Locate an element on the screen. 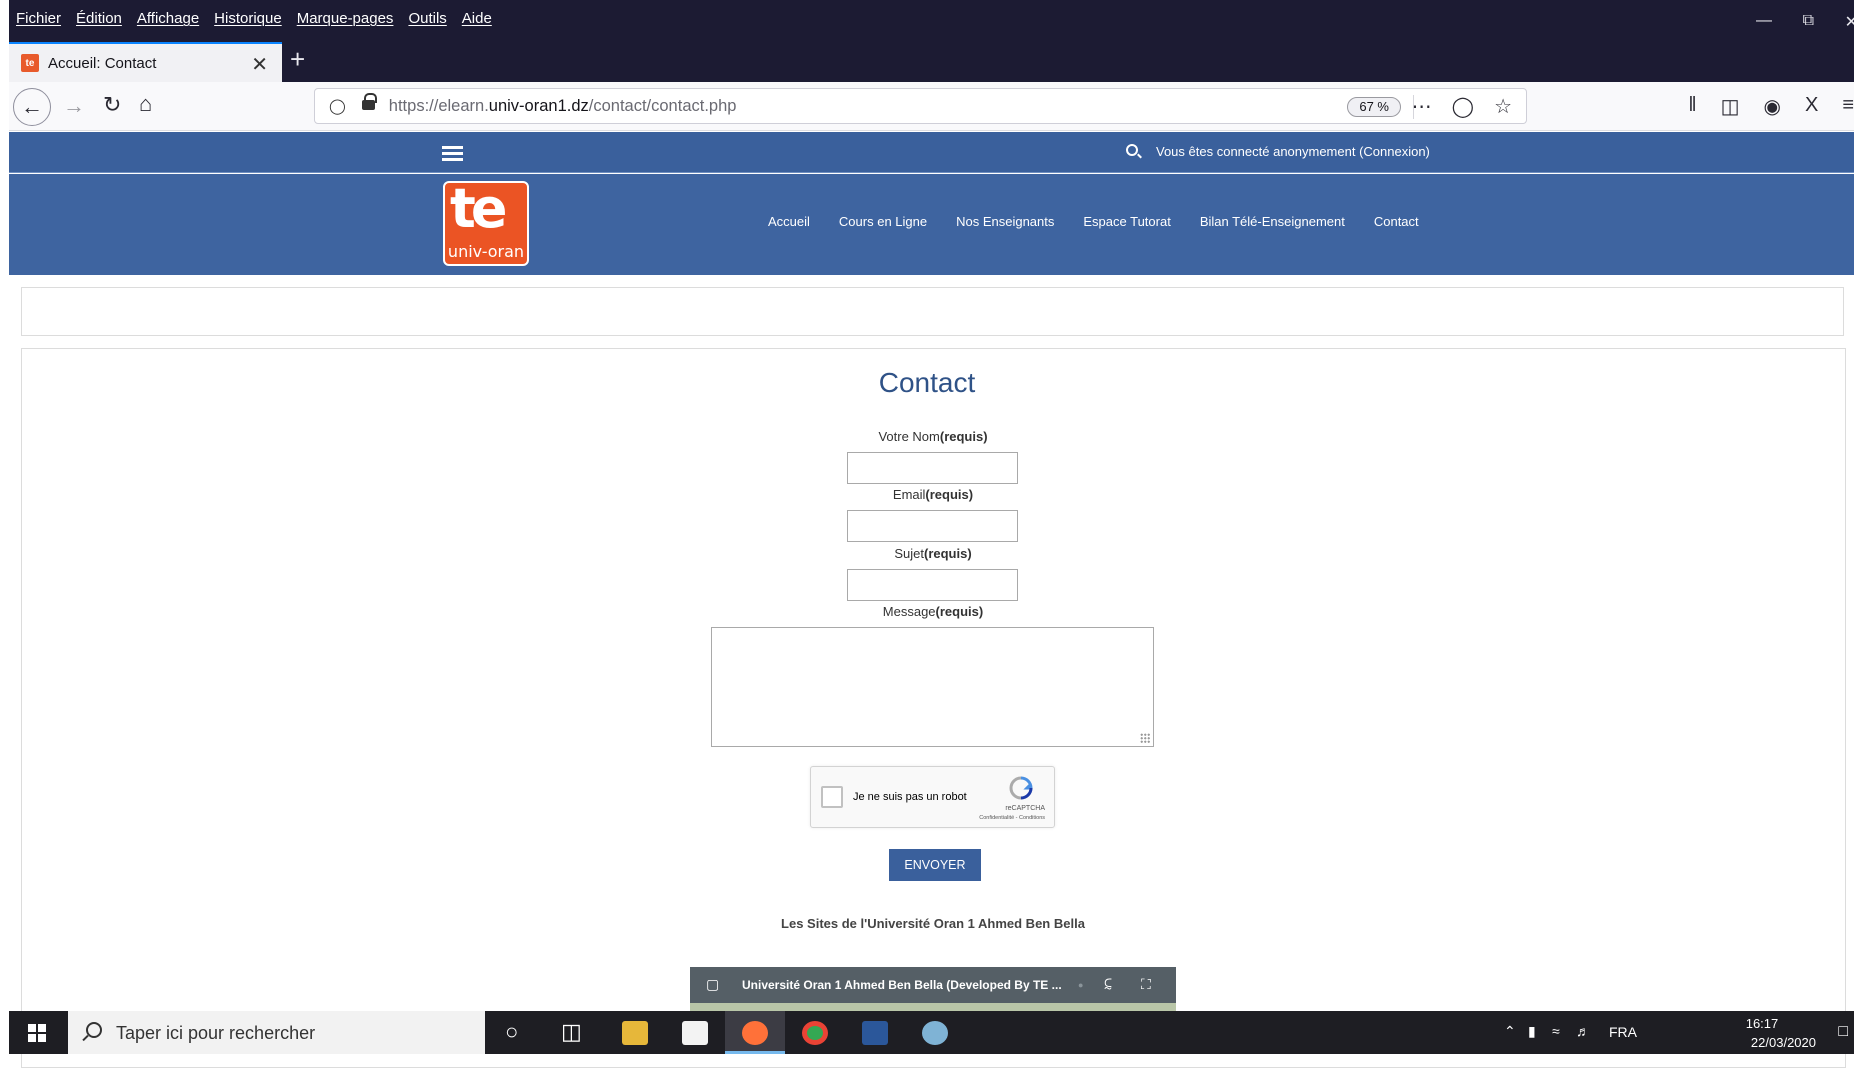 This screenshot has height=1068, width=1854. bookmark-star-icon: ☆ is located at coordinates (1503, 106).